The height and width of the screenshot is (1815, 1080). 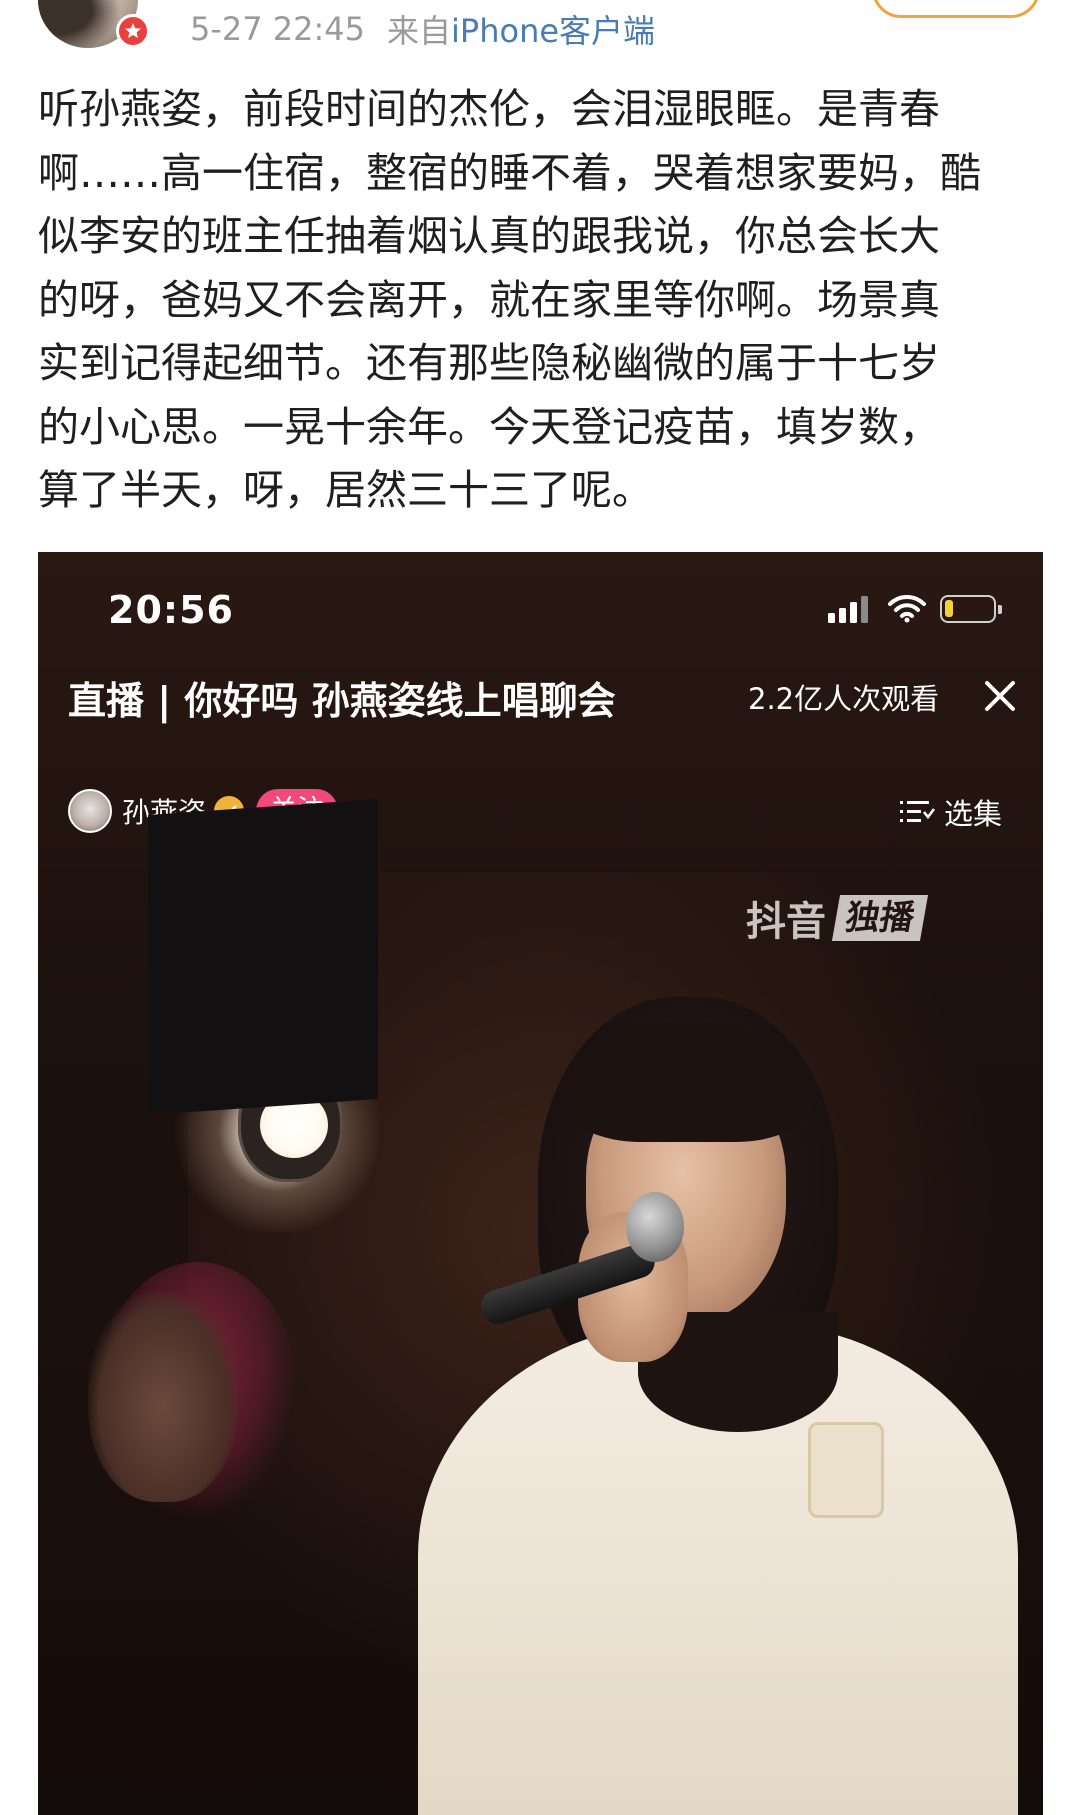 I want to click on status-bar-time: 20:56, so click(x=171, y=610).